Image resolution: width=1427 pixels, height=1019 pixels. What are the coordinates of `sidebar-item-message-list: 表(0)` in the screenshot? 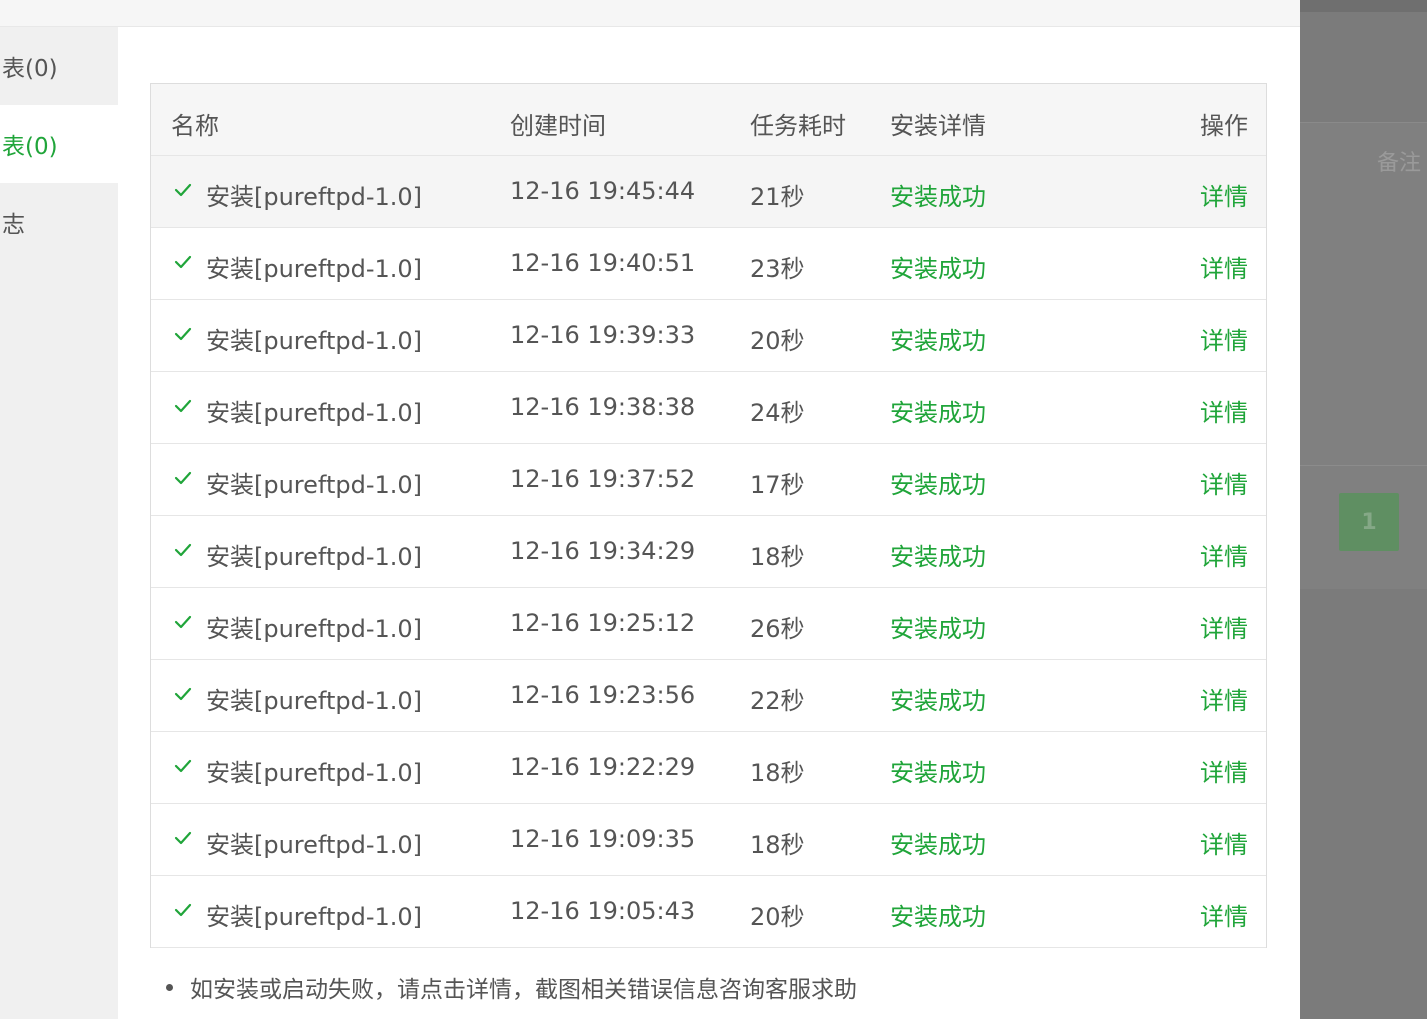 It's located at (59, 144).